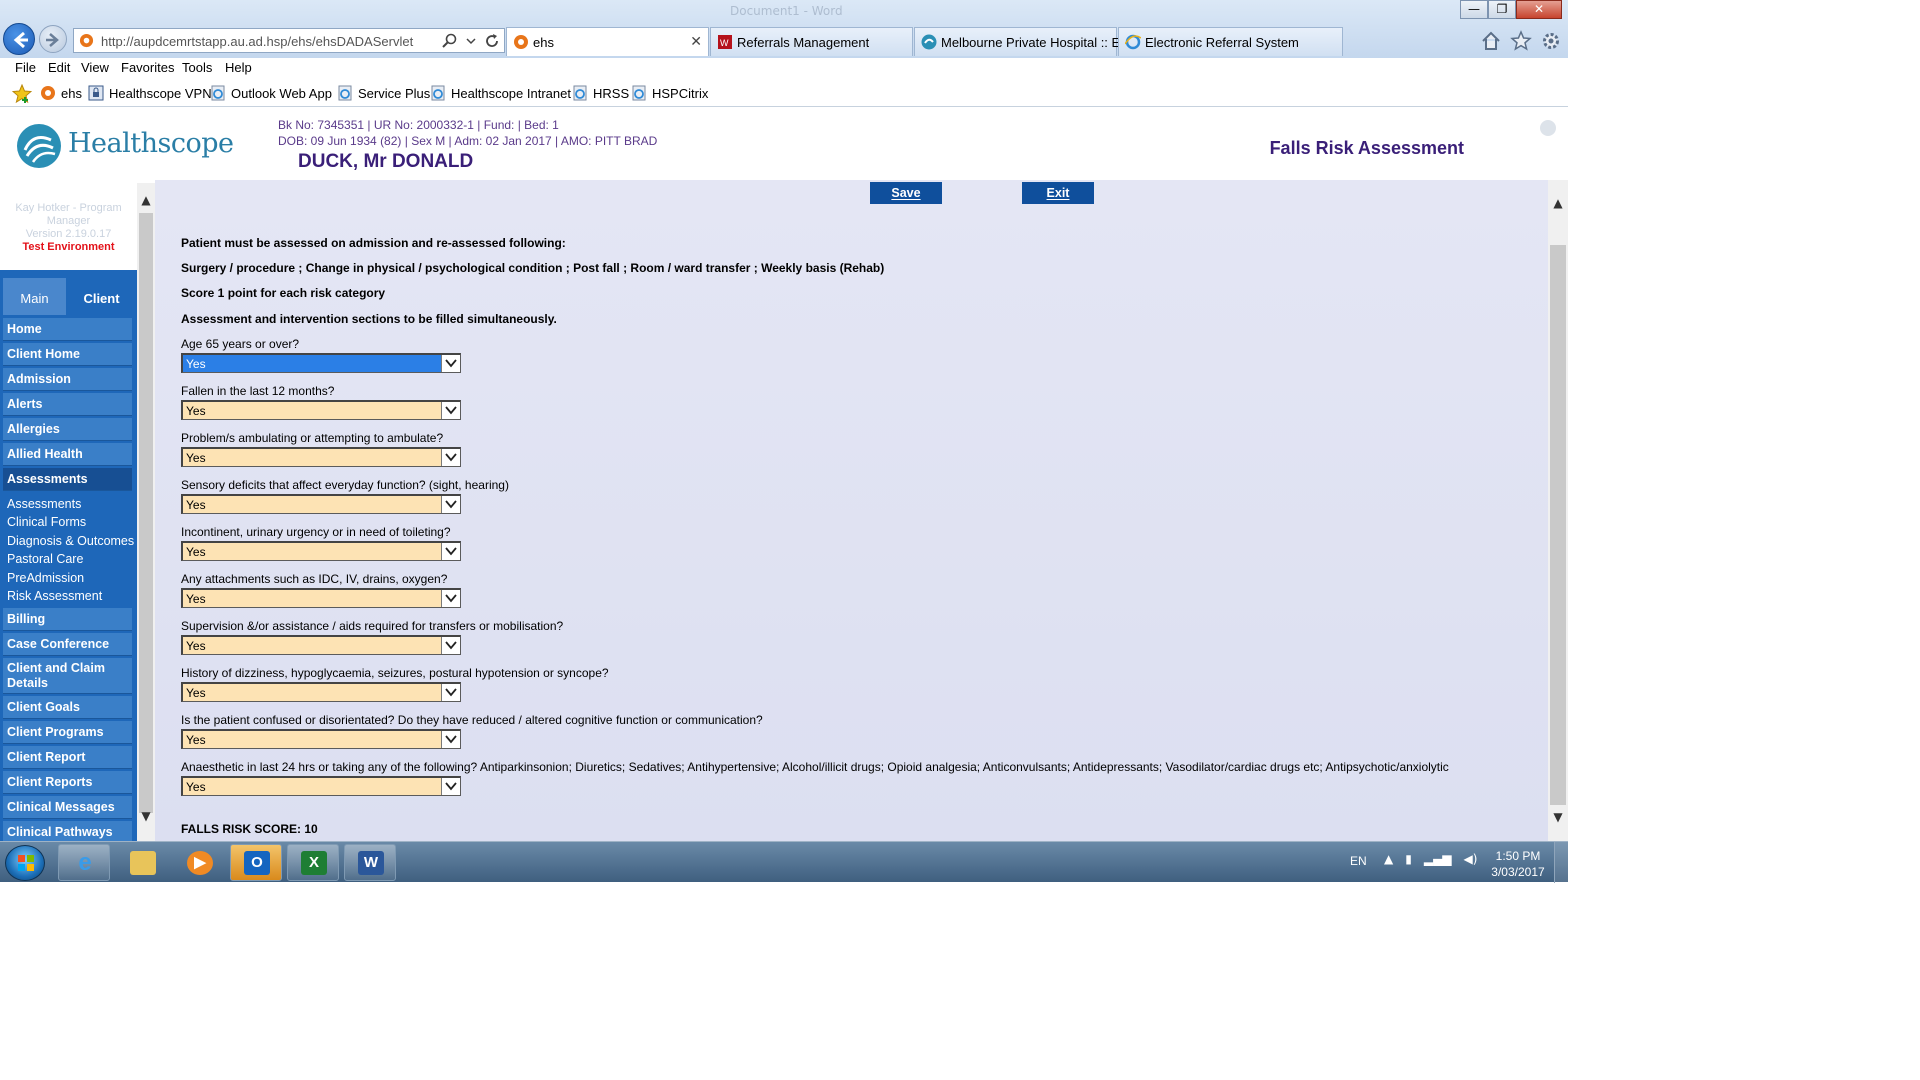  What do you see at coordinates (256, 862) in the screenshot?
I see `taskbar-outlook: O` at bounding box center [256, 862].